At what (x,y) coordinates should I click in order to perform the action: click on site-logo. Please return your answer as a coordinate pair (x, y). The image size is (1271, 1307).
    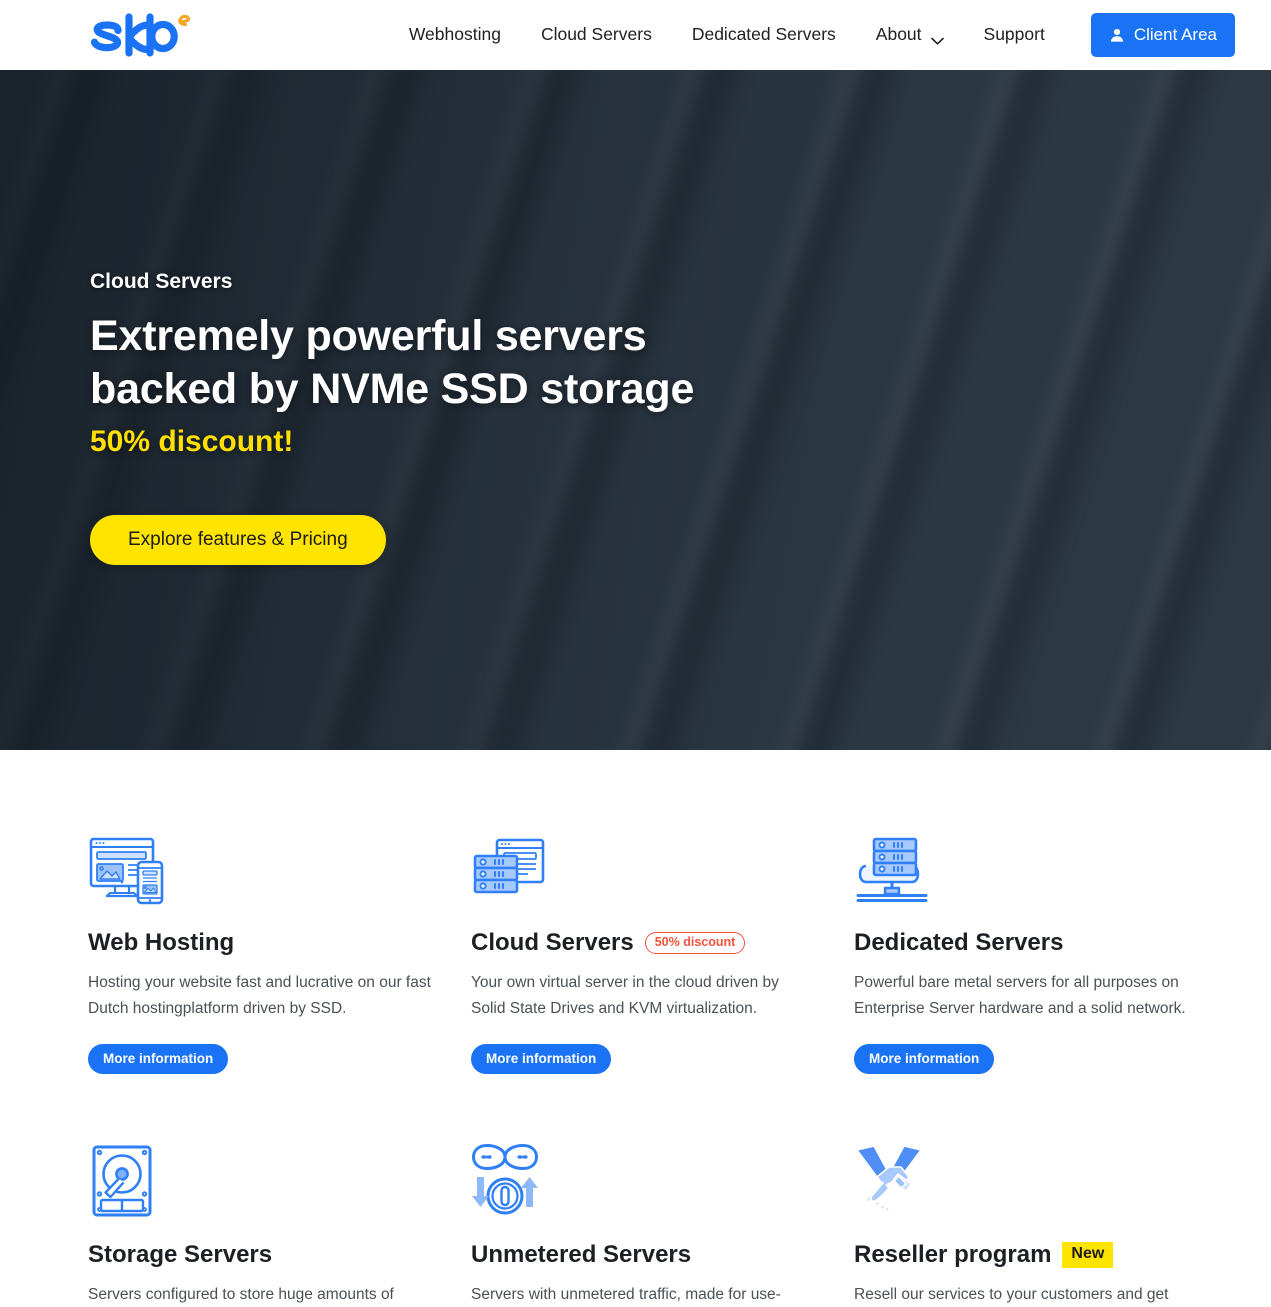
    Looking at the image, I should click on (142, 35).